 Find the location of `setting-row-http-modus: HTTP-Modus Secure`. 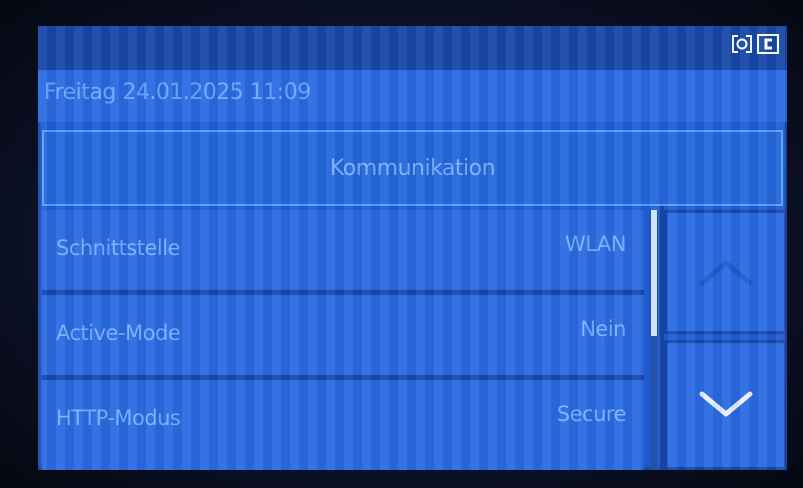

setting-row-http-modus: HTTP-Modus Secure is located at coordinates (343, 425).